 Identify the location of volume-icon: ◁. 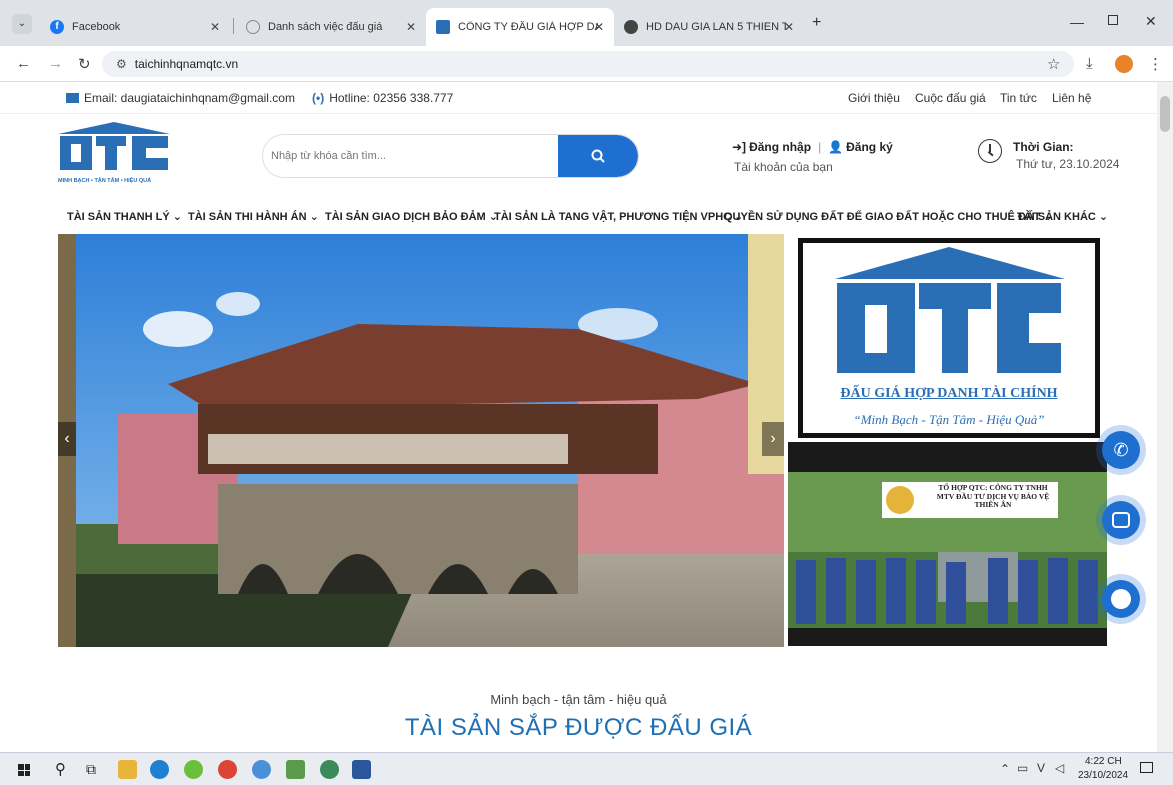
(1059, 768).